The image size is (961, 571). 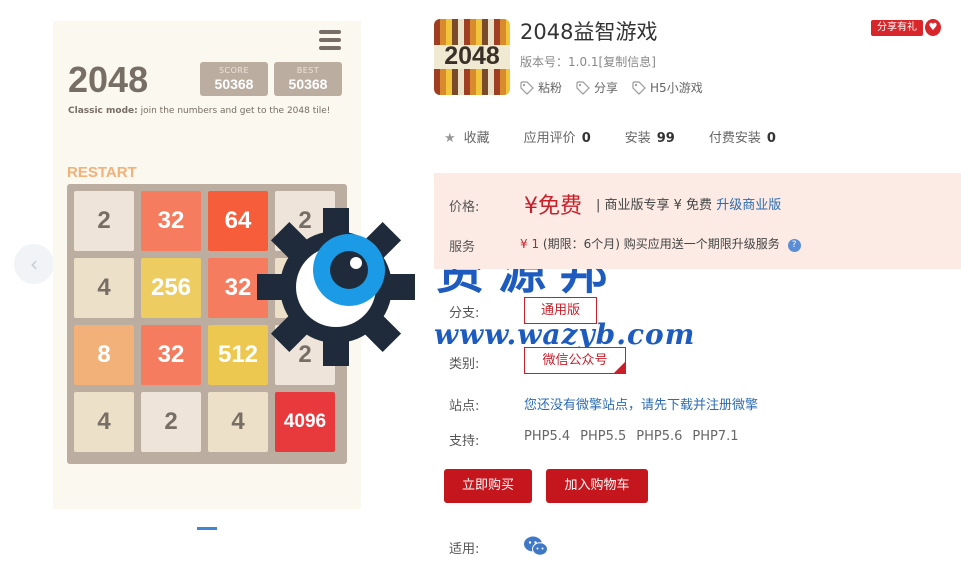 I want to click on tag-item: 粘粉, so click(x=541, y=87).